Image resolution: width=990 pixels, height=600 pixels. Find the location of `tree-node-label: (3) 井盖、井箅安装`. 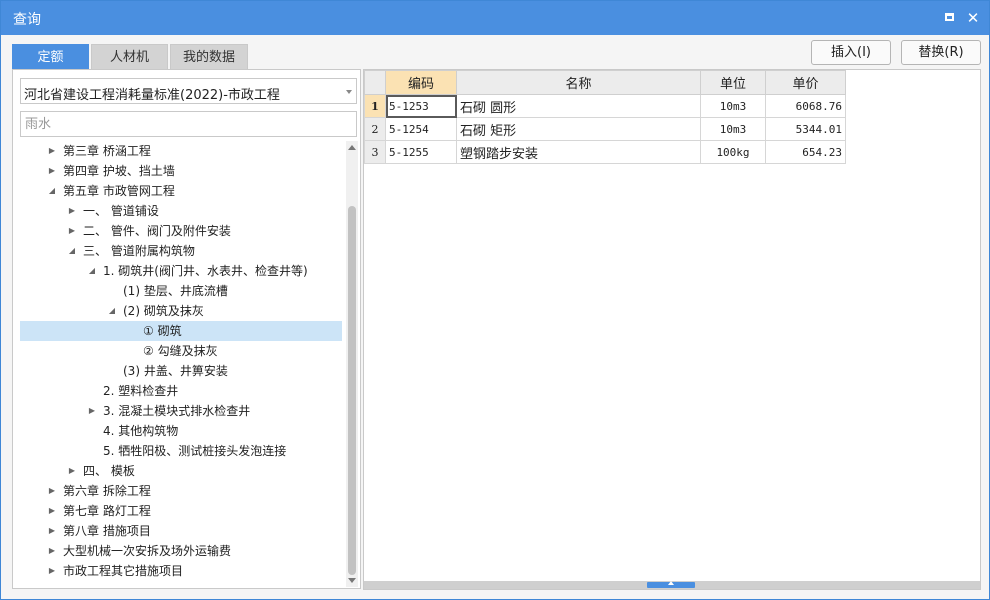

tree-node-label: (3) 井盖、井箅安装 is located at coordinates (175, 371).